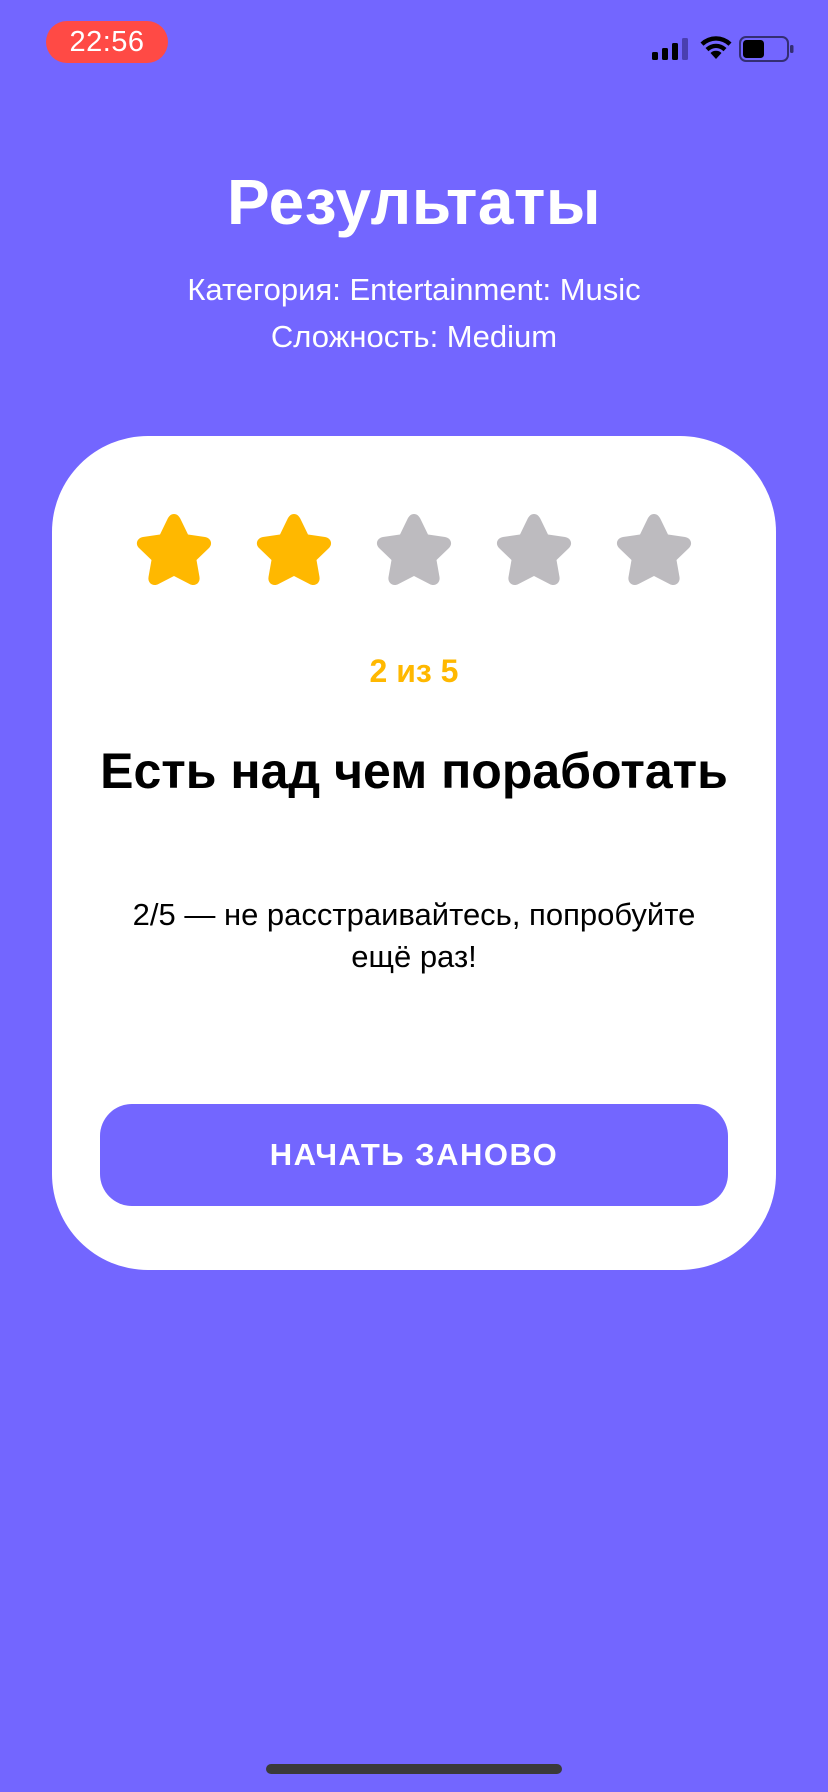  What do you see at coordinates (716, 50) in the screenshot?
I see `wifi-icon` at bounding box center [716, 50].